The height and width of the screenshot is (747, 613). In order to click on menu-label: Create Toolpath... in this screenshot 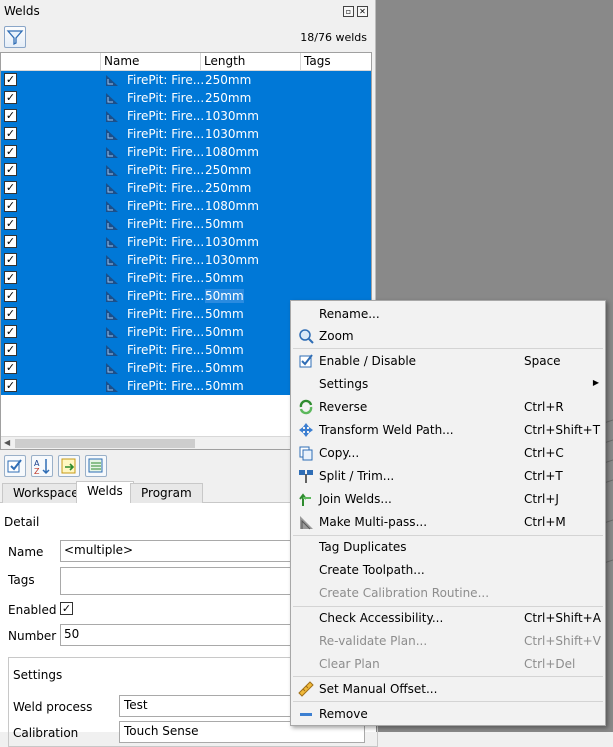, I will do `click(372, 570)`.